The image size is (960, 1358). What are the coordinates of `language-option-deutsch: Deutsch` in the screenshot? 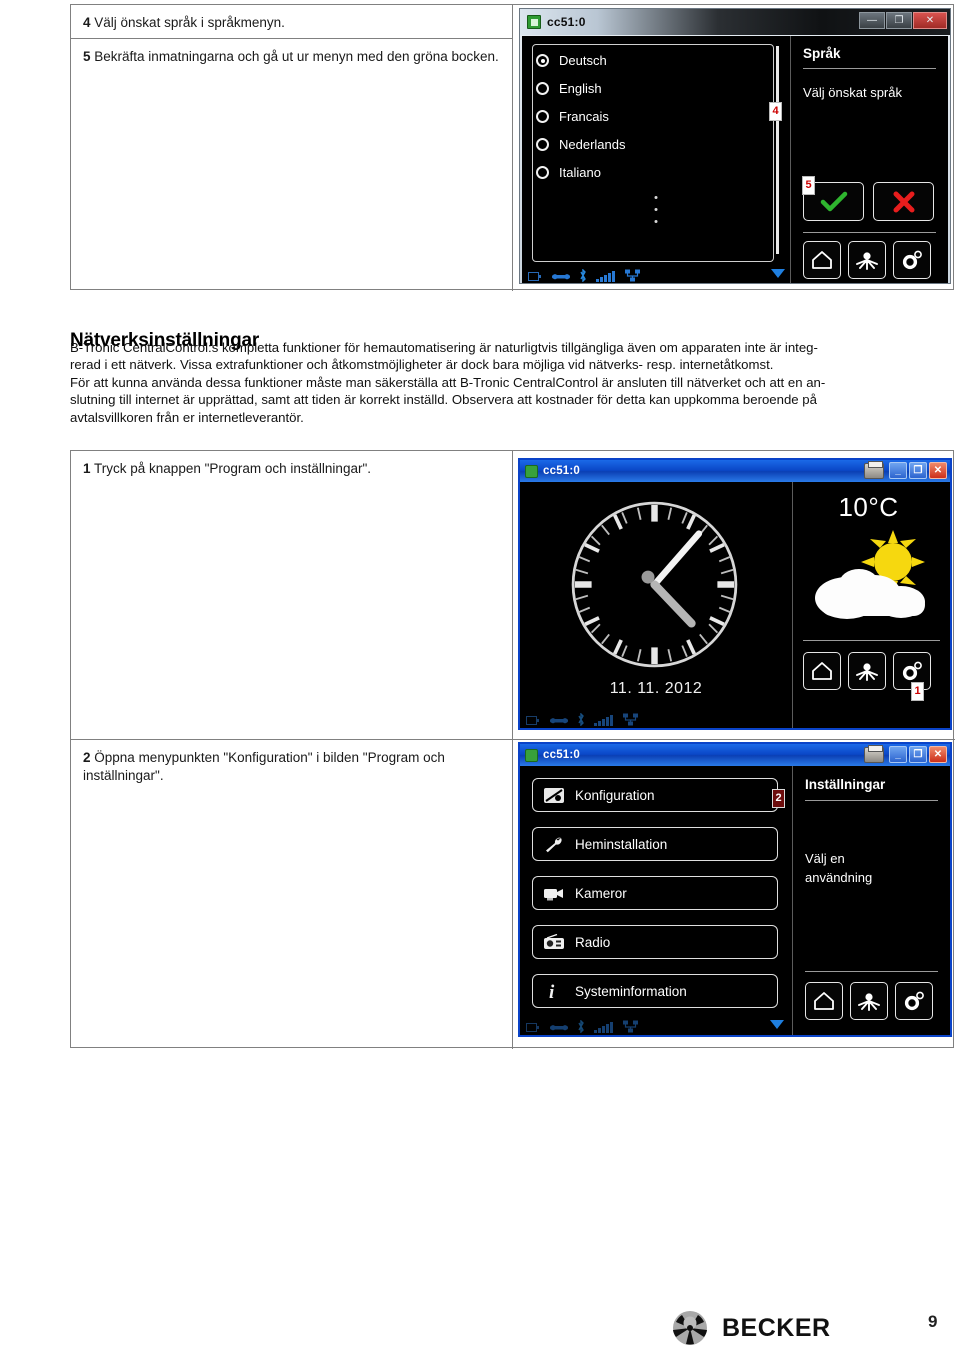 It's located at (571, 60).